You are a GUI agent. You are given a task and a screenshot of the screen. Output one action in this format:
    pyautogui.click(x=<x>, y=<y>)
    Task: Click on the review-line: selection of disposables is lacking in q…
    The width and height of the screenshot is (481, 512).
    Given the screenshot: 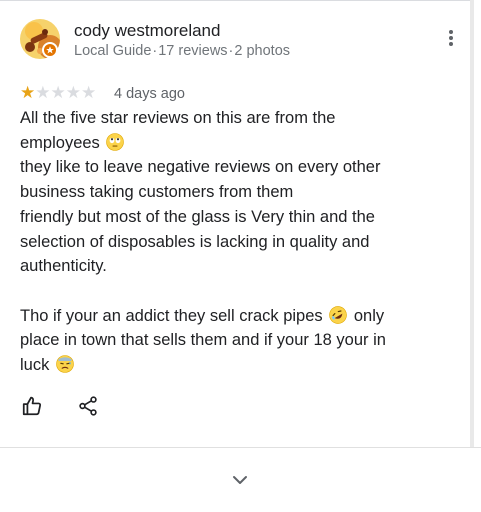 What is the action you would take?
    pyautogui.click(x=195, y=241)
    